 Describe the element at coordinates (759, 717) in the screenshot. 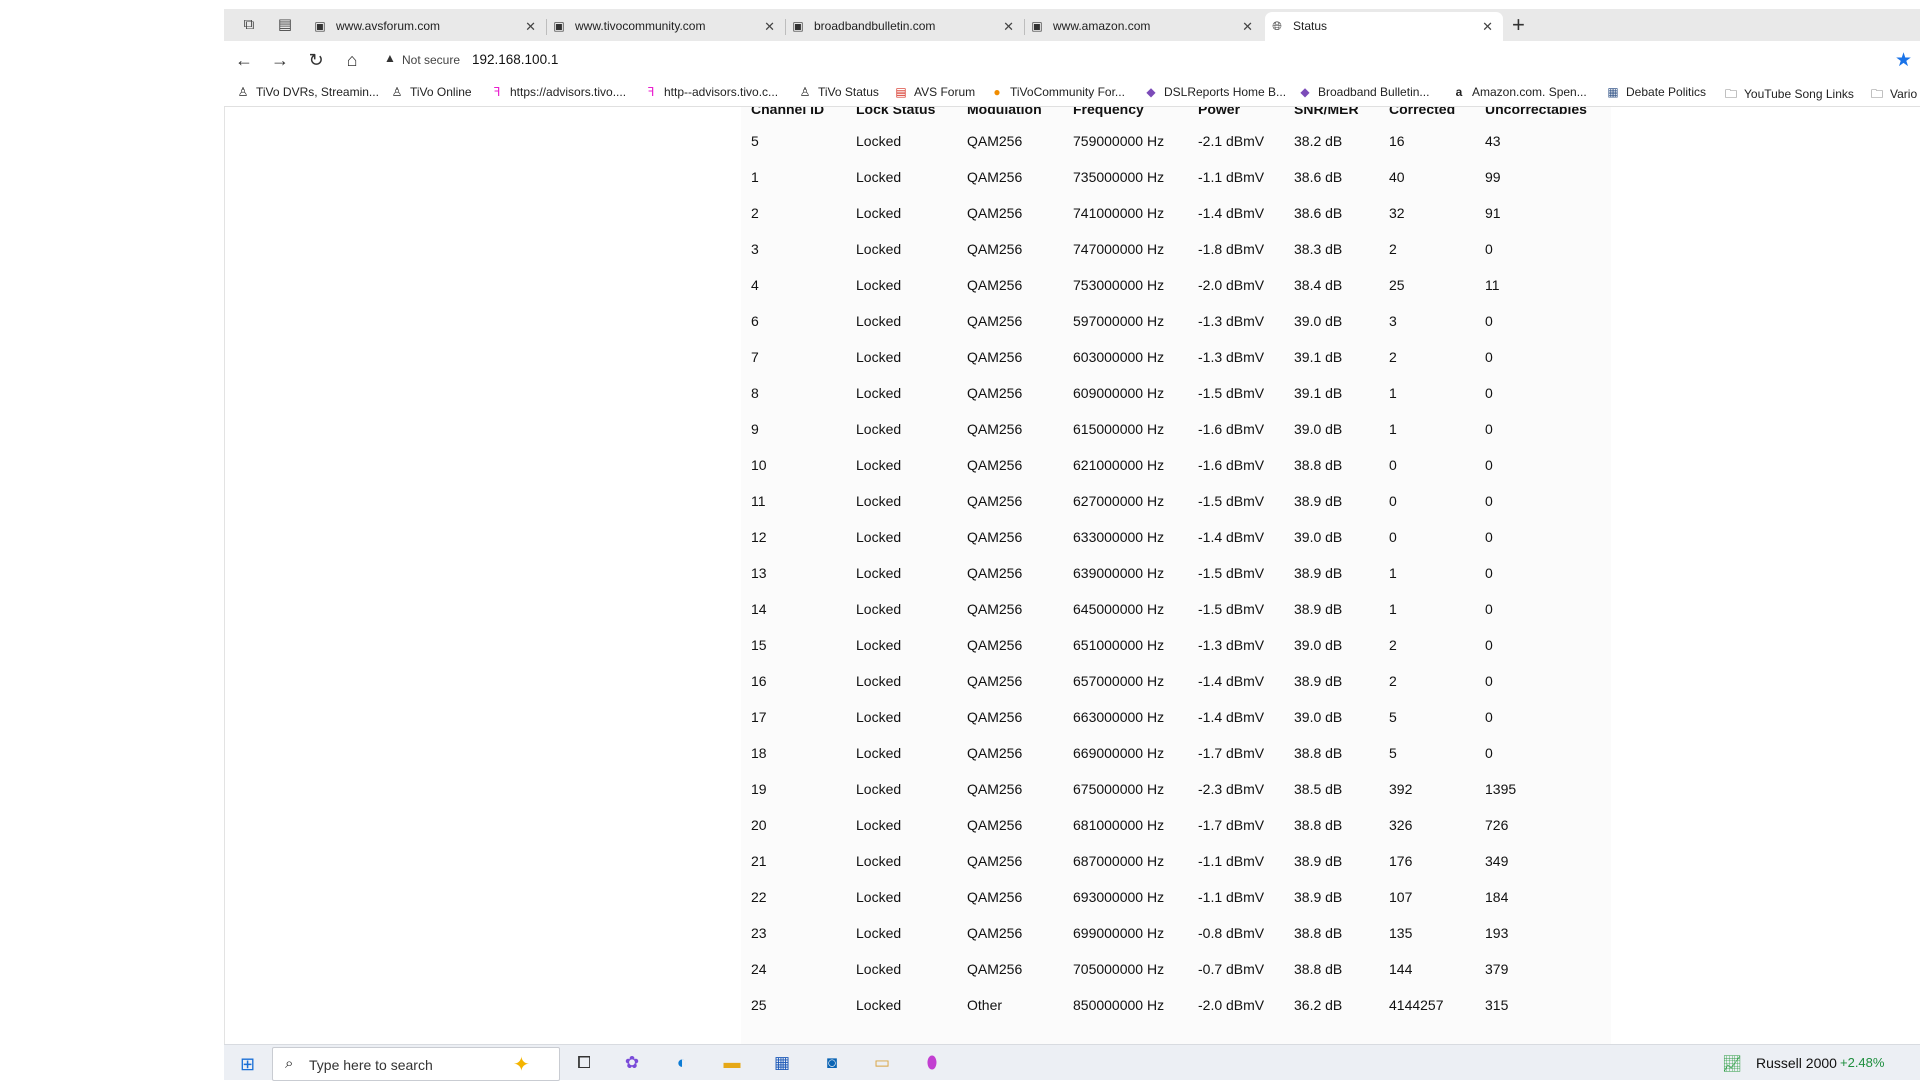

I see `cell-channel-id: 17` at that location.